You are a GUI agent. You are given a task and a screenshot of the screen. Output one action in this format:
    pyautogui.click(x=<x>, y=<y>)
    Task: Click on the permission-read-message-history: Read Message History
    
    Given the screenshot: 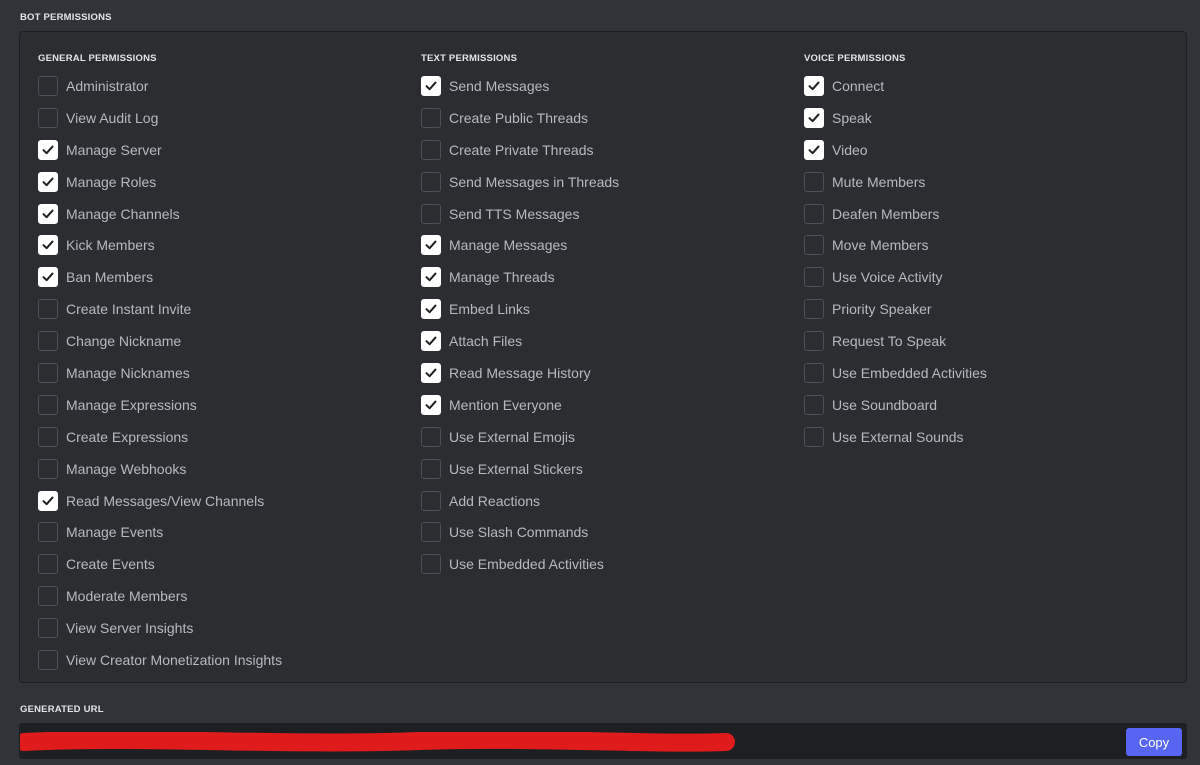 What is the action you would take?
    pyautogui.click(x=606, y=373)
    